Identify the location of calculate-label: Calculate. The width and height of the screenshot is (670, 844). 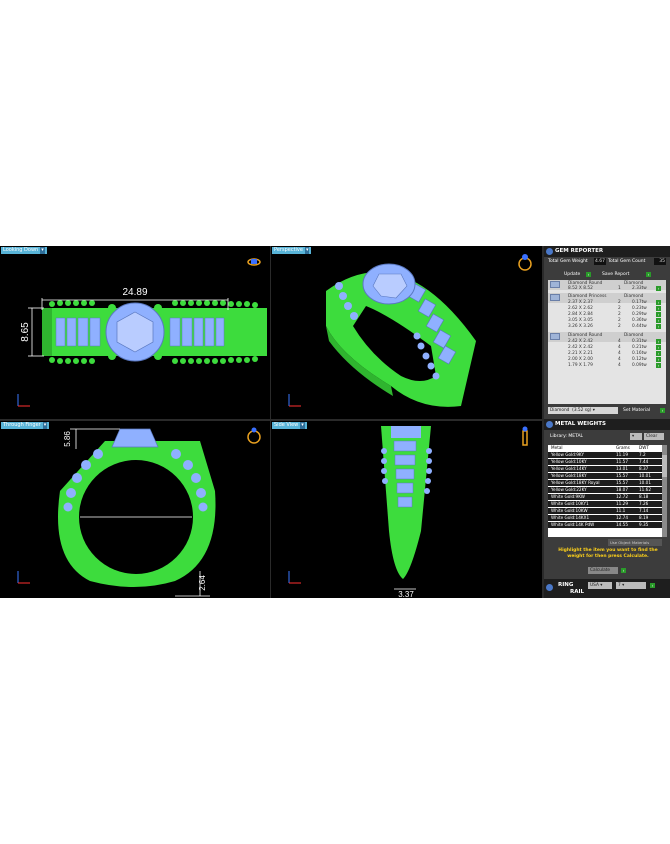
(603, 570).